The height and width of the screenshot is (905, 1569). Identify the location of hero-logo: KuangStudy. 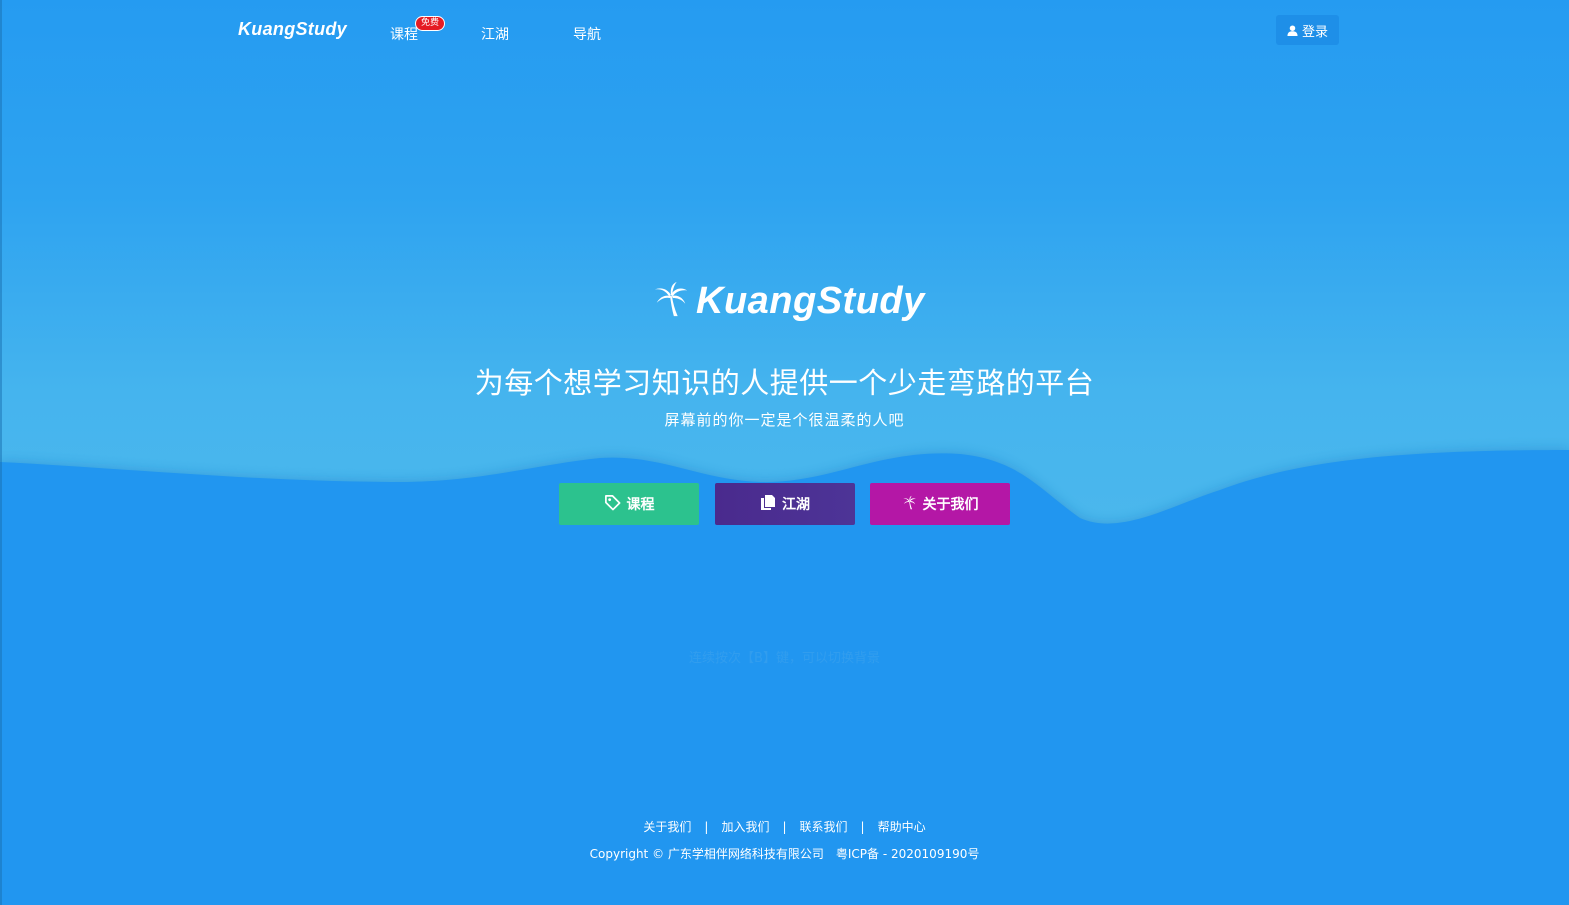
(788, 301).